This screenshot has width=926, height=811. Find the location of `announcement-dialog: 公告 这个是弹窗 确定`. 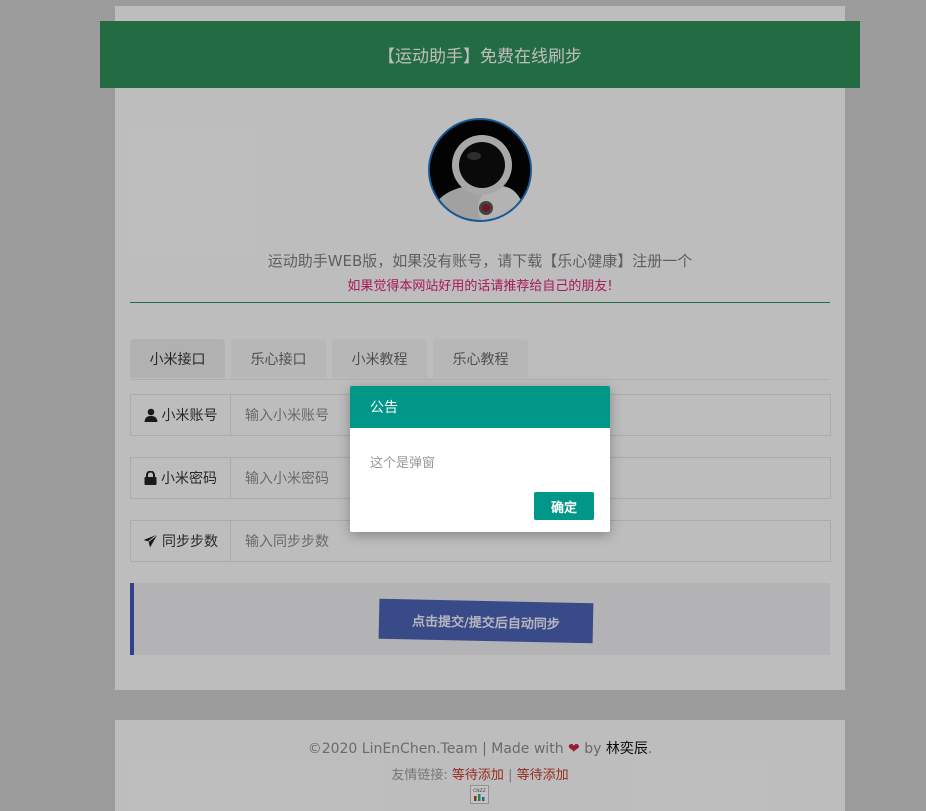

announcement-dialog: 公告 这个是弹窗 确定 is located at coordinates (480, 459).